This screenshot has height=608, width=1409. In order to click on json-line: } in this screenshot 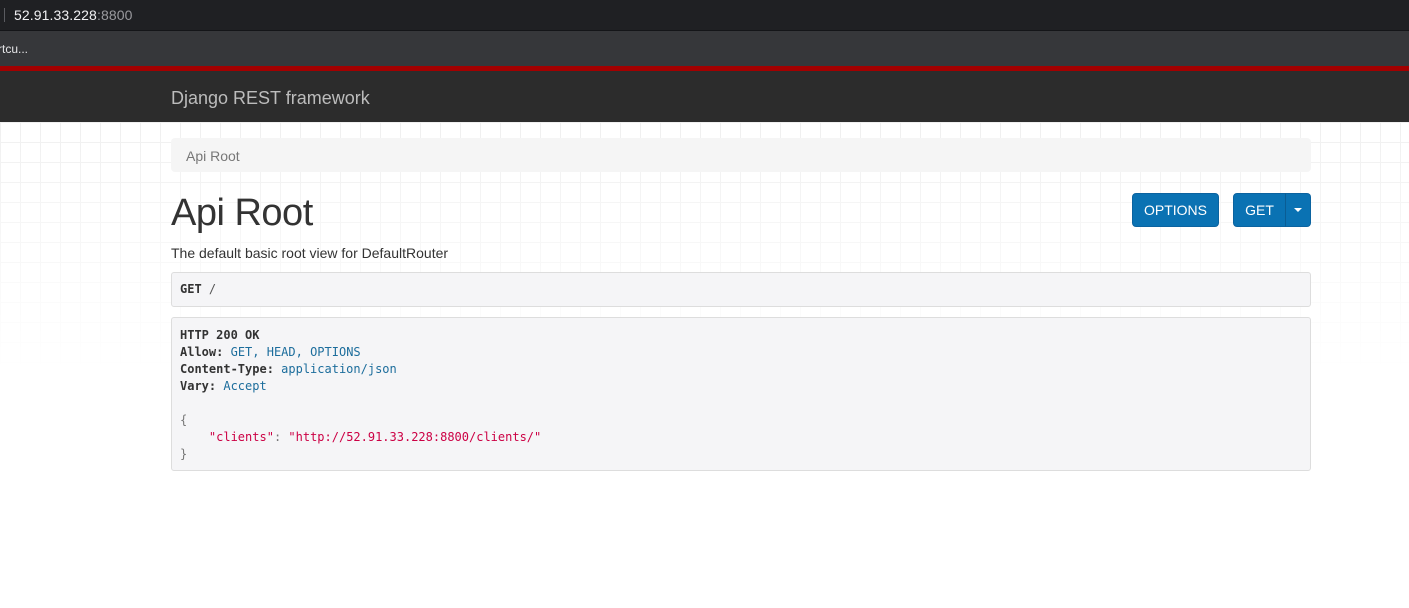, I will do `click(741, 454)`.